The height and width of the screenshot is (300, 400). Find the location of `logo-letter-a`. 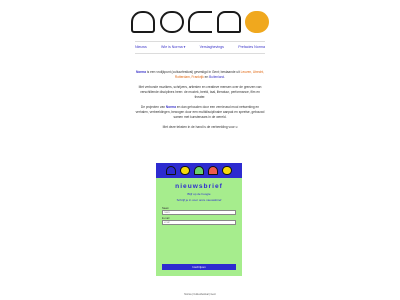

logo-letter-a is located at coordinates (257, 22).